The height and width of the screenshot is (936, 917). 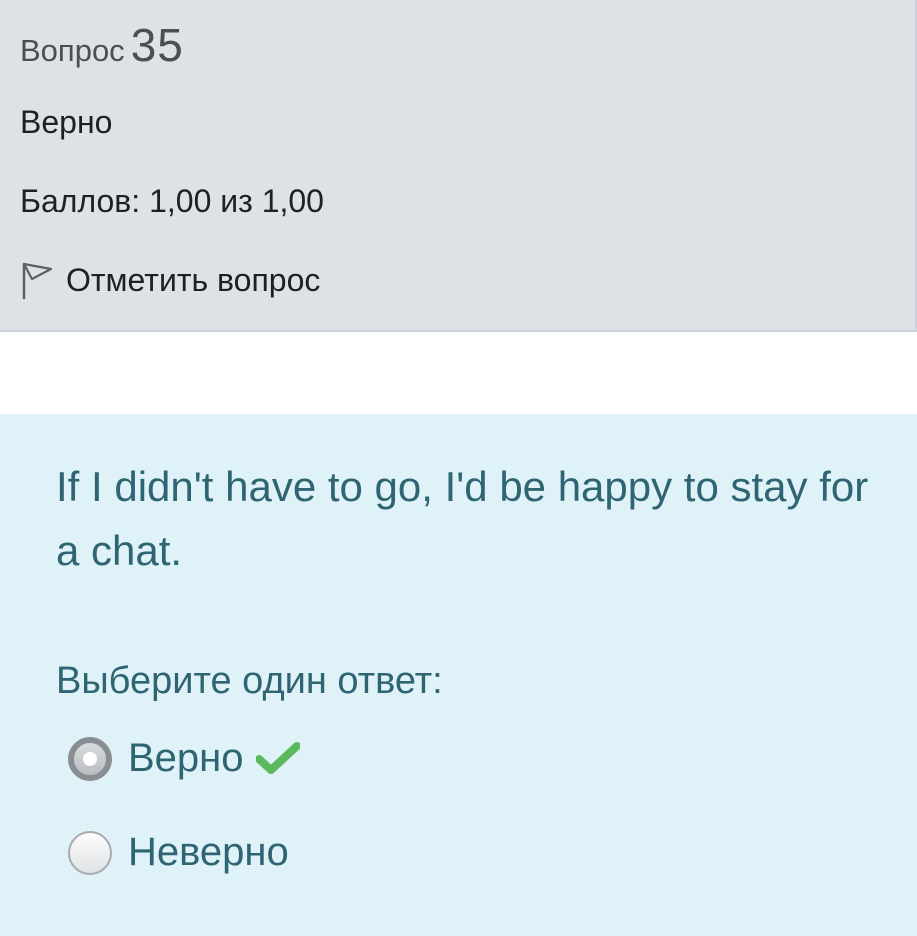 I want to click on answer-option-false: Неверно, so click(x=178, y=852).